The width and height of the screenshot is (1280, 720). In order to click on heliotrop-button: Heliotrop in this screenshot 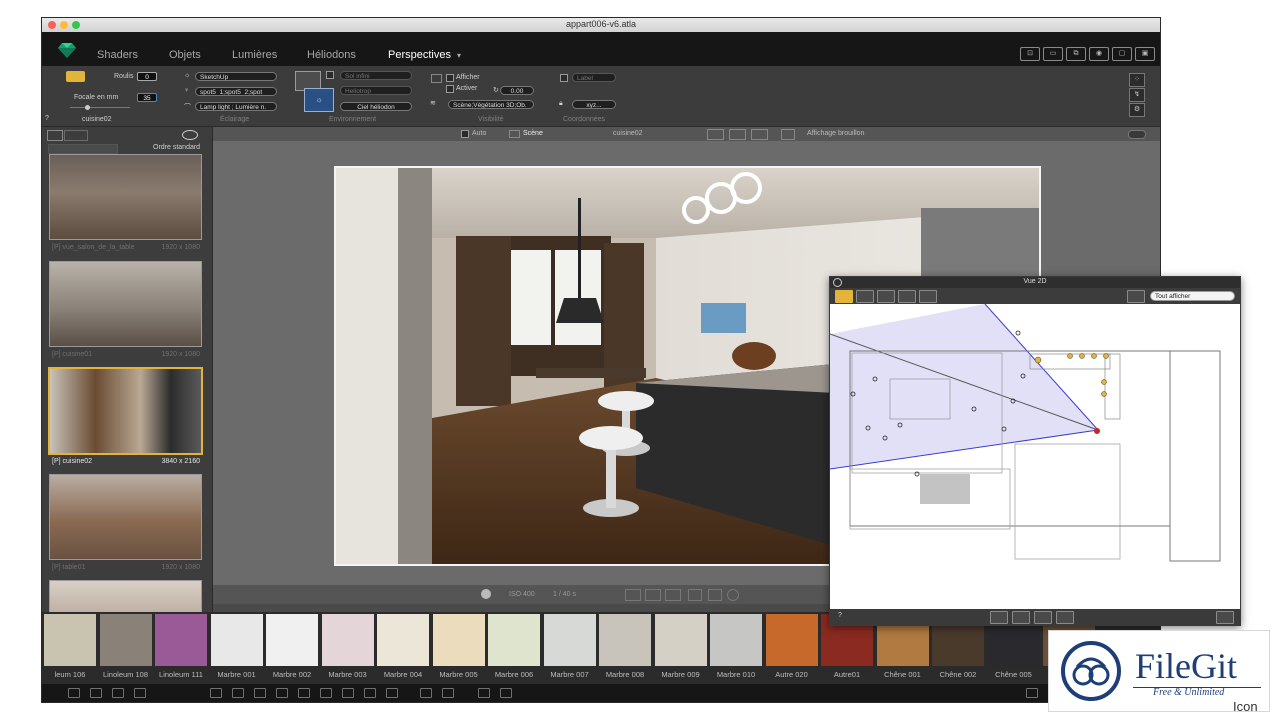, I will do `click(376, 90)`.